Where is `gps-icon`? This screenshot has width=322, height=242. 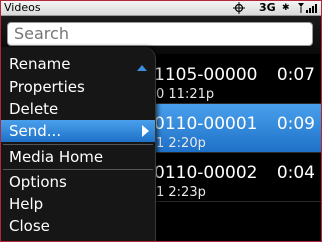 gps-icon is located at coordinates (239, 8).